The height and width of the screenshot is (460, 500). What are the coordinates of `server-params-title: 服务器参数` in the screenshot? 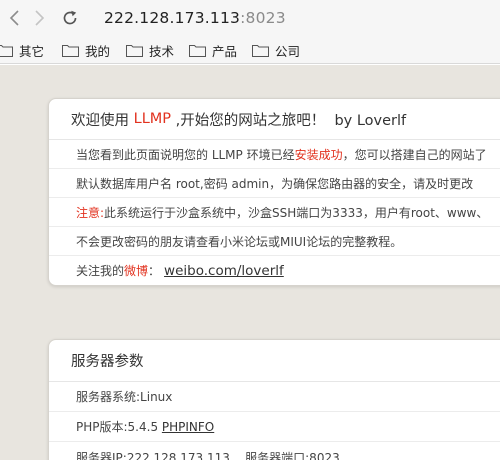 It's located at (274, 361).